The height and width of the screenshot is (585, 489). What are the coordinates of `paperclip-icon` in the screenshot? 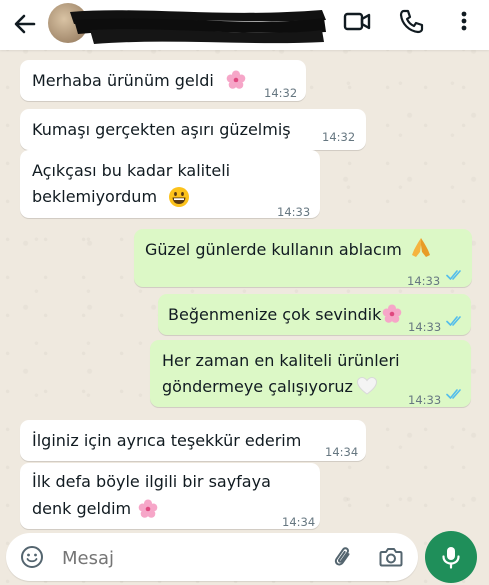 It's located at (344, 557).